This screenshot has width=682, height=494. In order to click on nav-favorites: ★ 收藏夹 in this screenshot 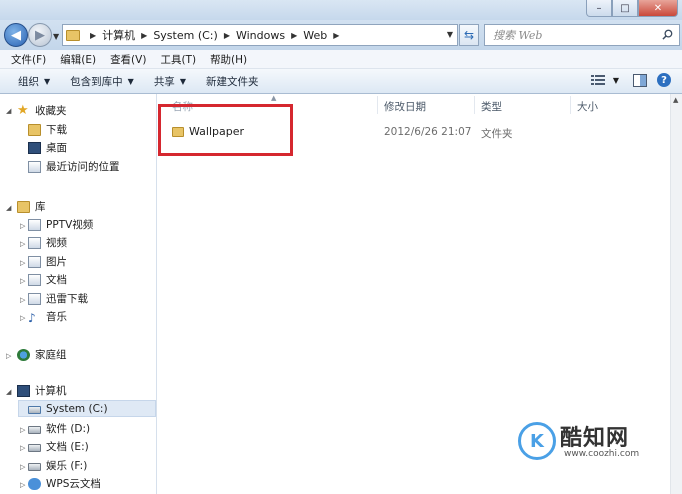, I will do `click(42, 110)`.